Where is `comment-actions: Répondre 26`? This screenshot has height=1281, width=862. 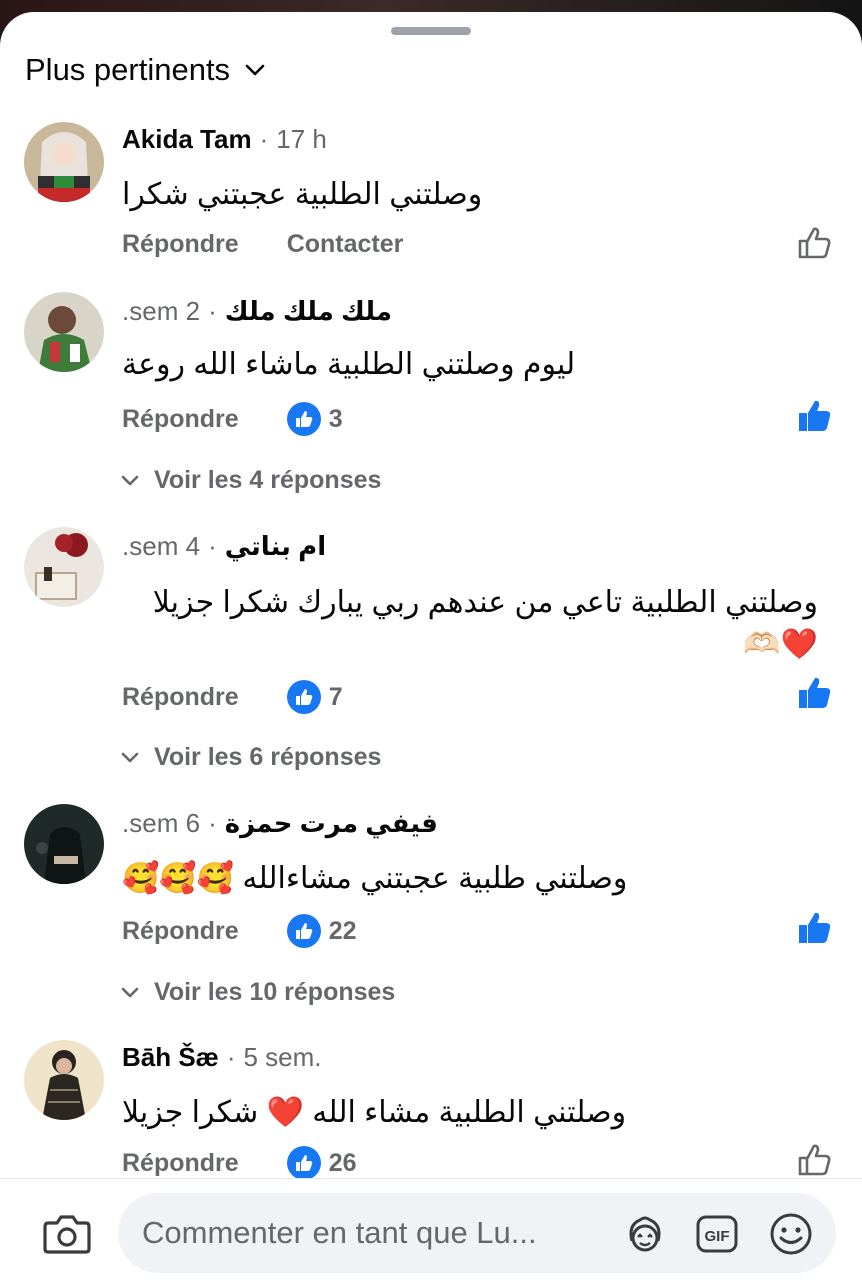 comment-actions: Répondre 26 is located at coordinates (239, 1163).